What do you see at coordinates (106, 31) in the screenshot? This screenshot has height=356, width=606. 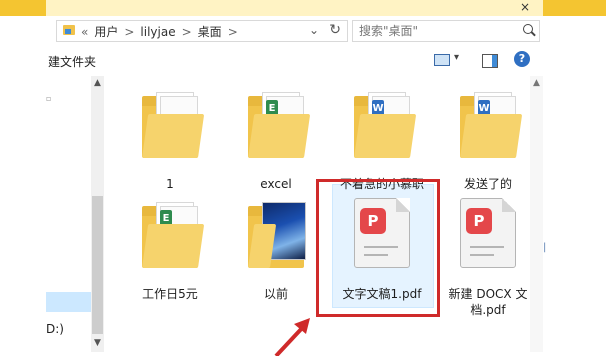 I see `breadcrumb-item-users: 用户` at bounding box center [106, 31].